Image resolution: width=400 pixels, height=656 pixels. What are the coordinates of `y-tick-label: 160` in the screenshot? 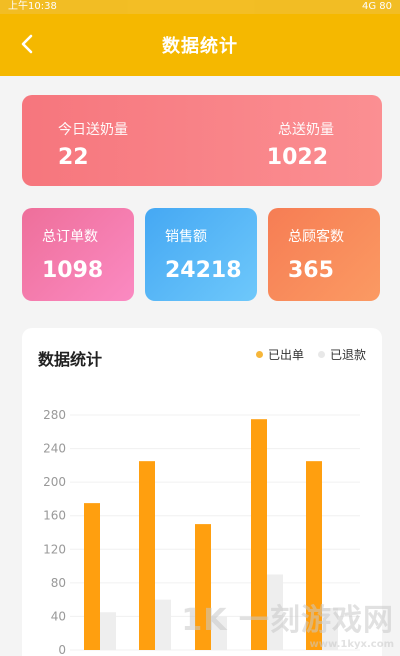 It's located at (54, 516).